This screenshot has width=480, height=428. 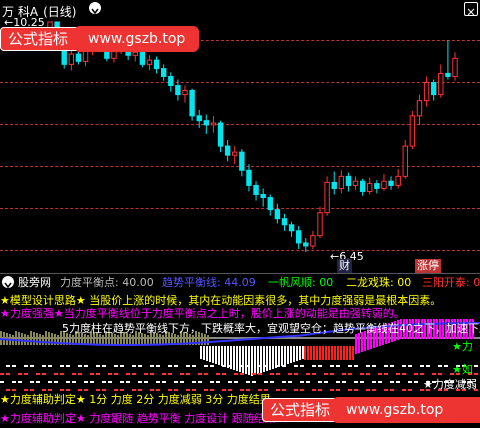 What do you see at coordinates (406, 410) in the screenshot?
I see `watermark-url-bottom: www.gszb.top` at bounding box center [406, 410].